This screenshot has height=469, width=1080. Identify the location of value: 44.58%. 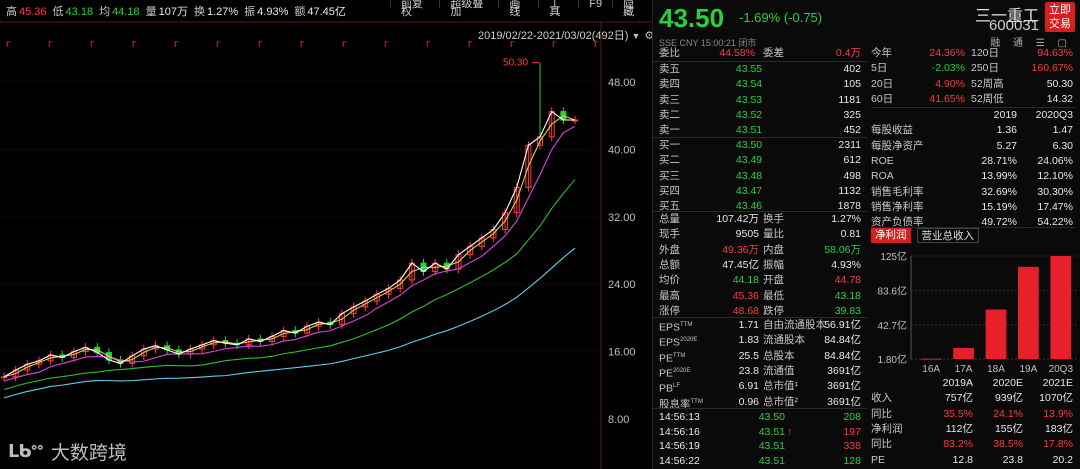
(737, 53).